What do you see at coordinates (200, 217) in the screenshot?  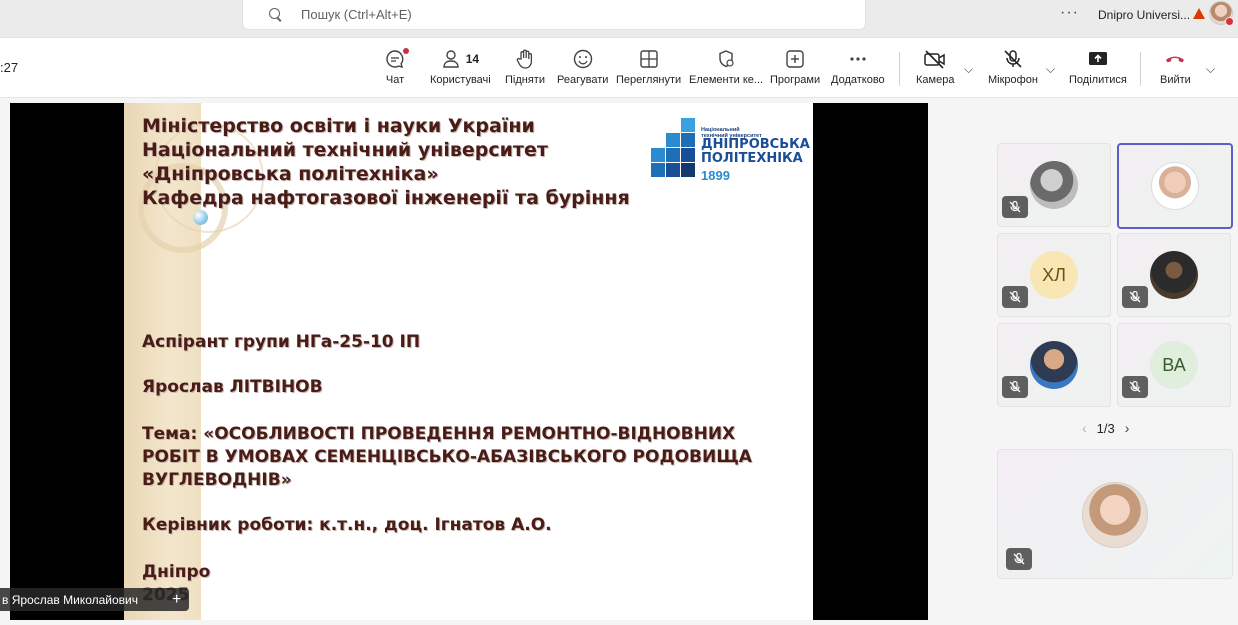 I see `slide-decor-bead` at bounding box center [200, 217].